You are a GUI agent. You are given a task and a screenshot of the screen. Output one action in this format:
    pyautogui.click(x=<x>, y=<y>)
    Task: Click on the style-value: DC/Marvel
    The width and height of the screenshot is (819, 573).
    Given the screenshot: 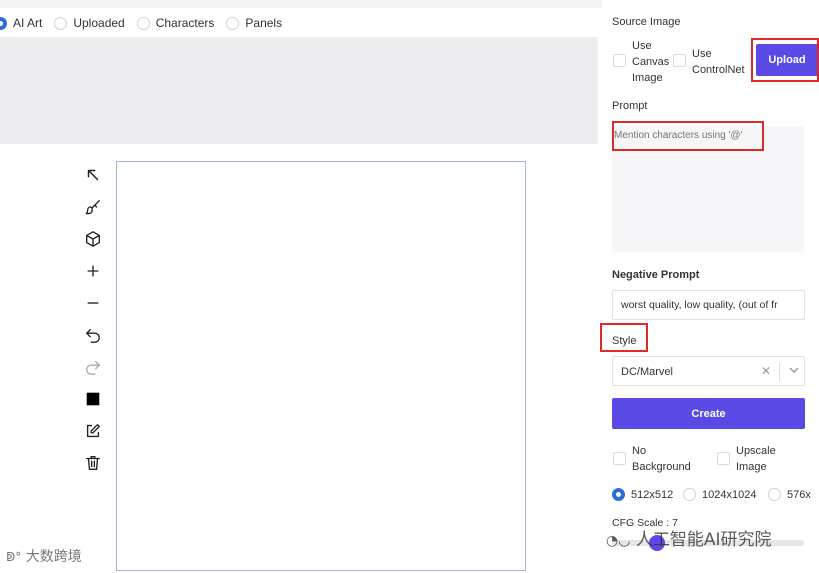 What is the action you would take?
    pyautogui.click(x=647, y=372)
    